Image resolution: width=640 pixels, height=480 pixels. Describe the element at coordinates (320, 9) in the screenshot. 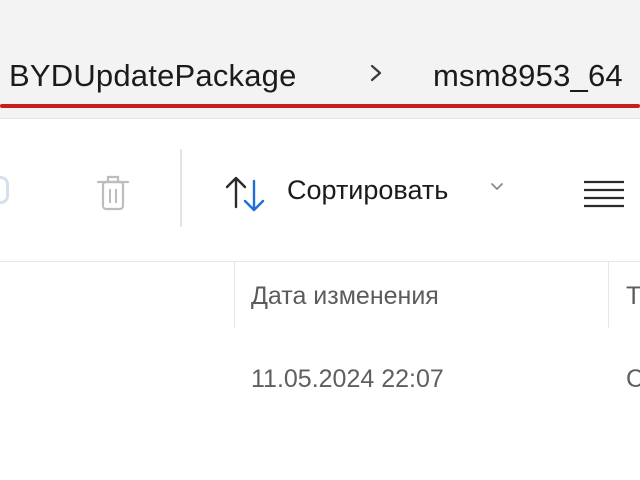

I see `window-top-strip` at that location.